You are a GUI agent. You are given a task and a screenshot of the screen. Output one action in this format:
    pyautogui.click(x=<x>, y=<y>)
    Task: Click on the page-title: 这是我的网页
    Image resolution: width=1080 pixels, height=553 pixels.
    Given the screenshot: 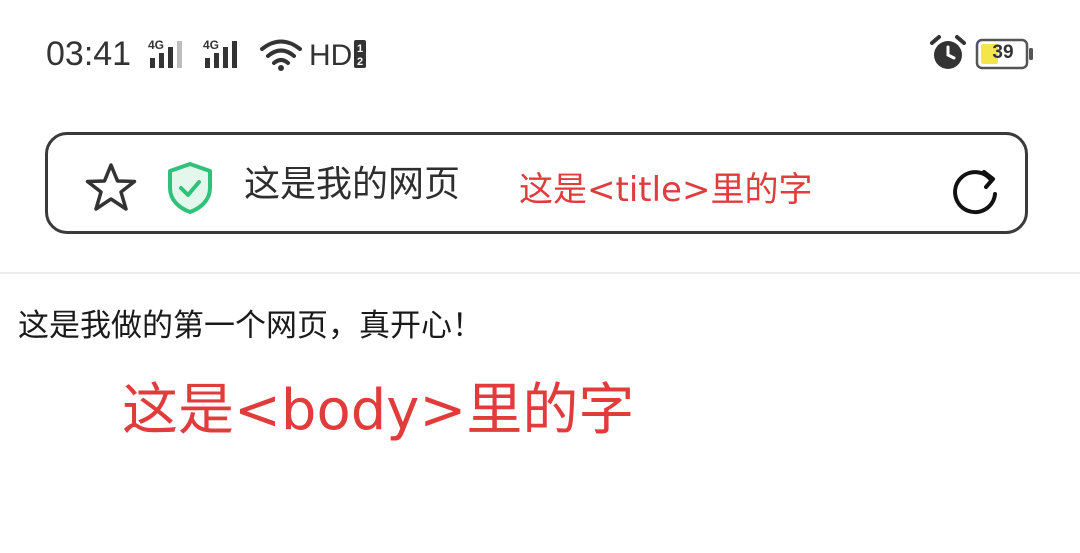 What is the action you would take?
    pyautogui.click(x=352, y=184)
    